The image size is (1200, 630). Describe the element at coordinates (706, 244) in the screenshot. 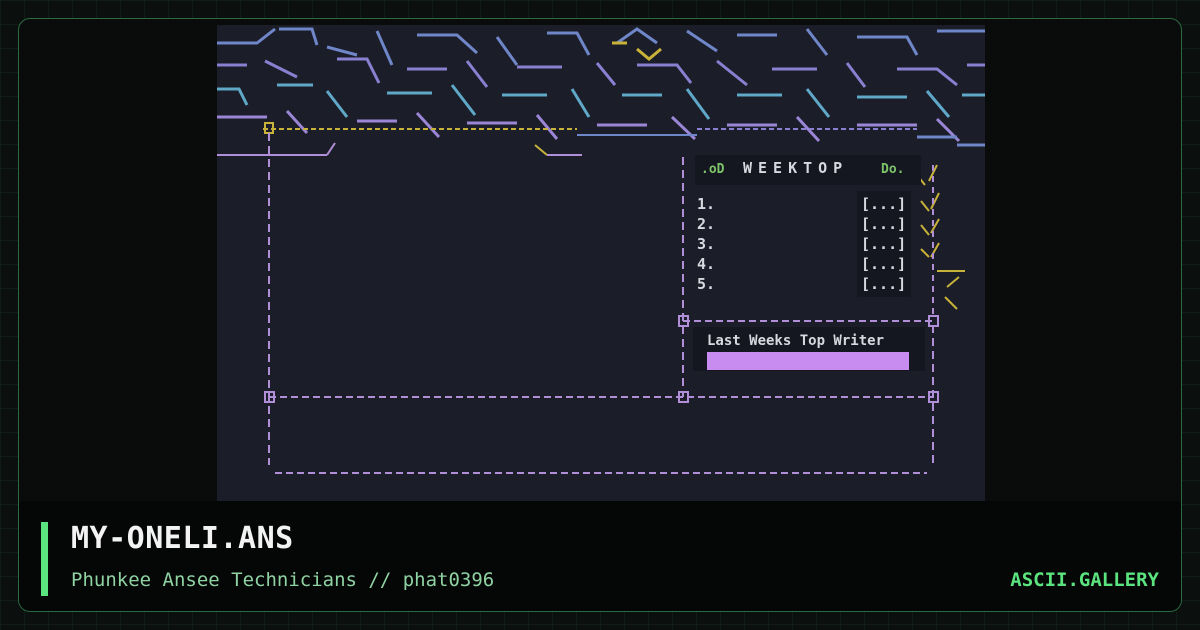

I see `list-item-number: 3.` at that location.